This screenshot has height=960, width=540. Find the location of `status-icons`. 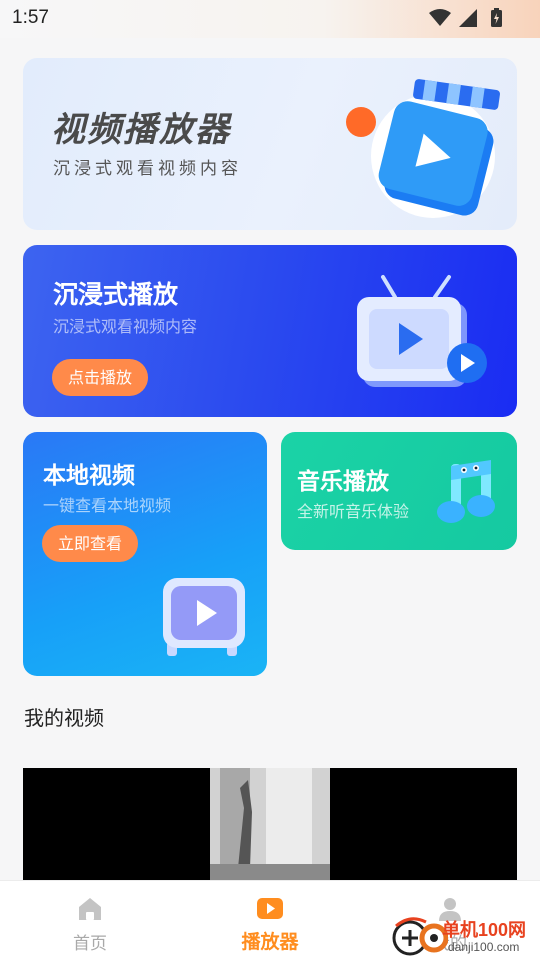

status-icons is located at coordinates (465, 17).